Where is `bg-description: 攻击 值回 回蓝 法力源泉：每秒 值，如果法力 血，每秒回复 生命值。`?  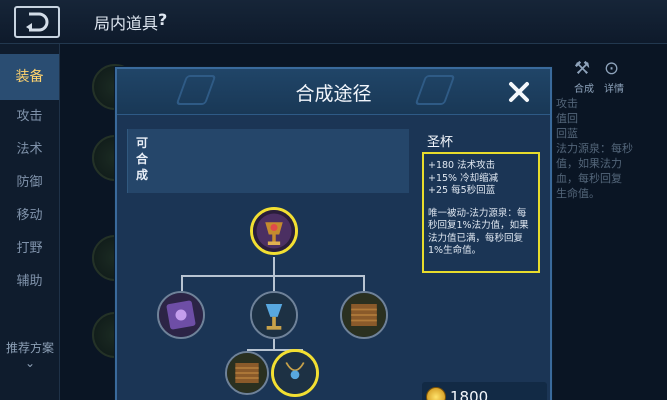 bg-description: 攻击 值回 回蓝 法力源泉：每秒 值，如果法力 血，每秒回复 生命值。 is located at coordinates (594, 148).